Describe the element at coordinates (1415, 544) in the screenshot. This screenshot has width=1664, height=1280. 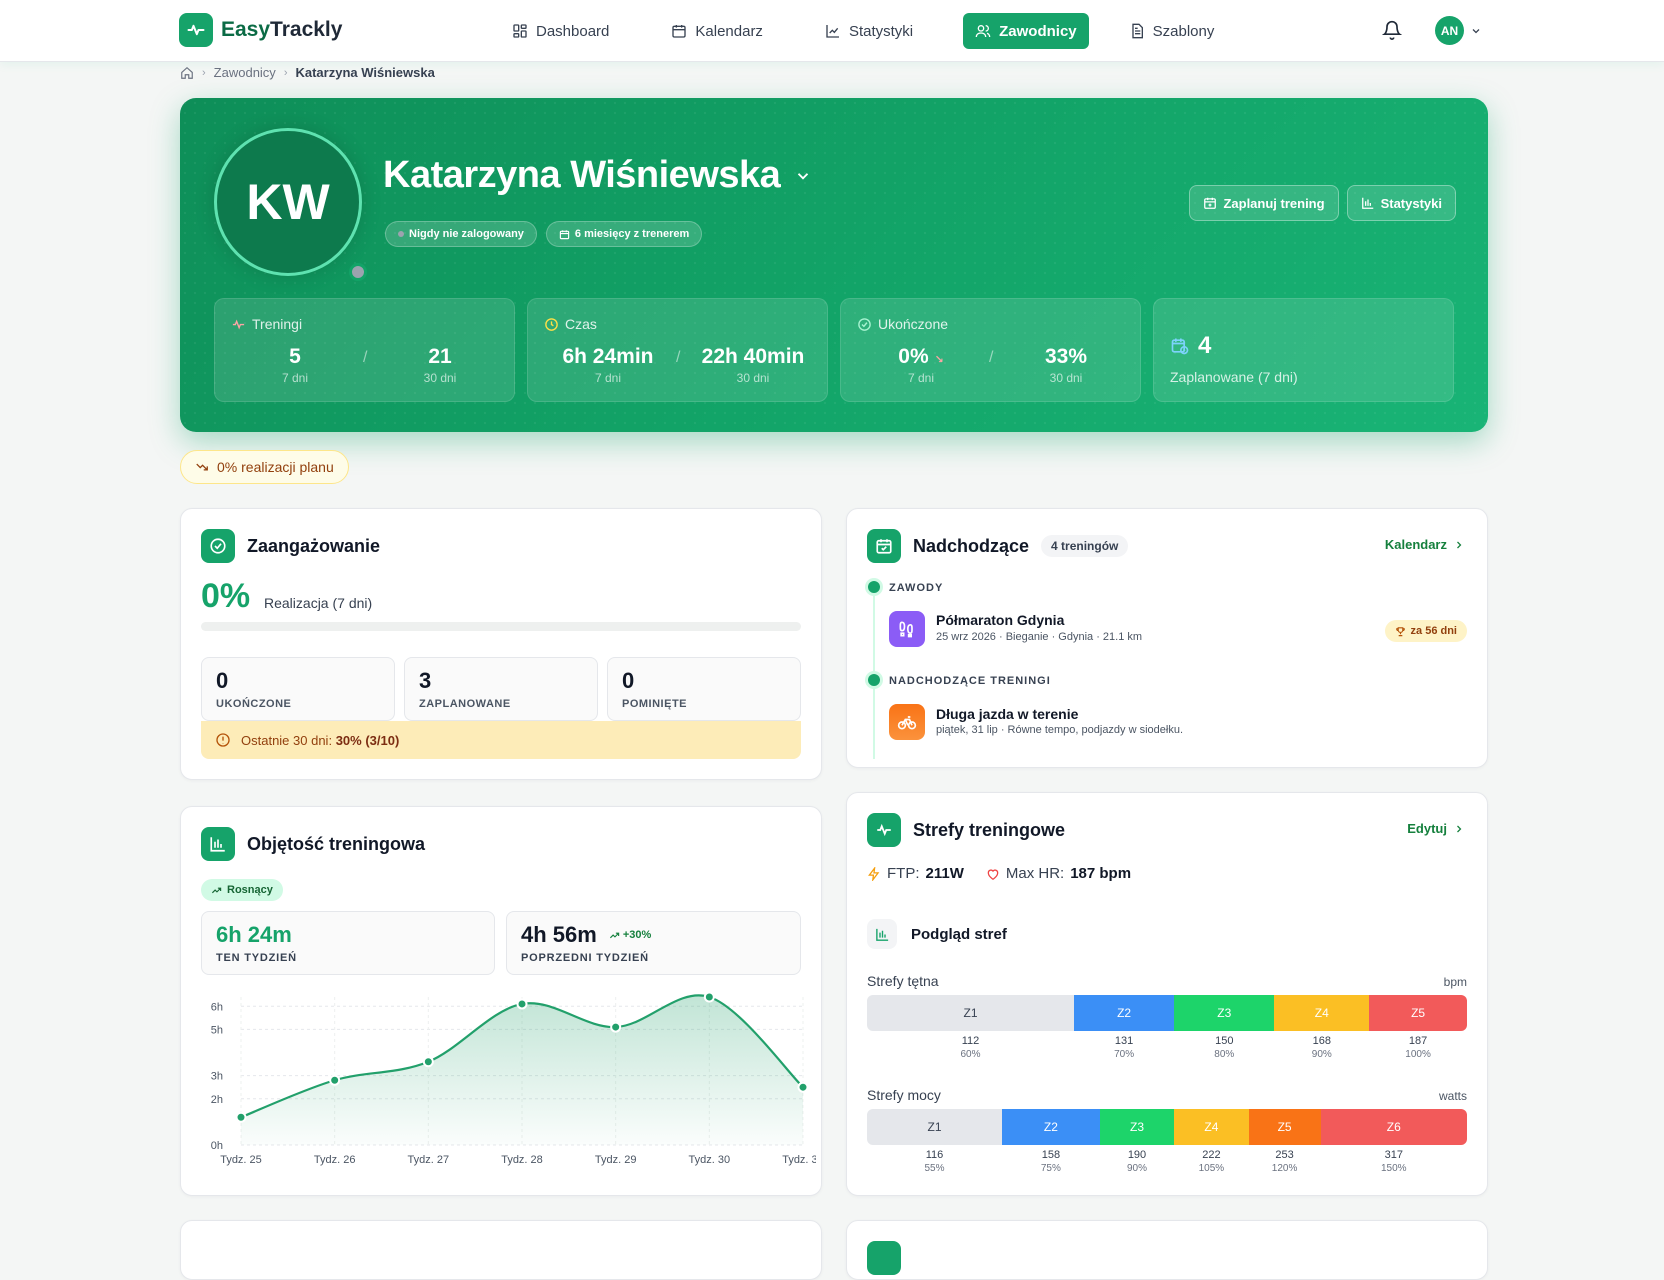
I see `link-label: Kalendarz` at that location.